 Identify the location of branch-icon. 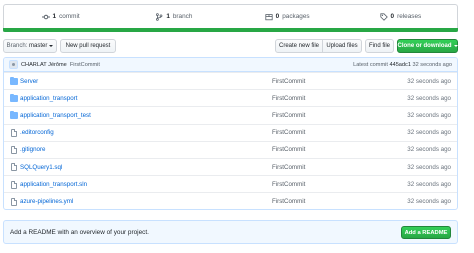
(159, 16).